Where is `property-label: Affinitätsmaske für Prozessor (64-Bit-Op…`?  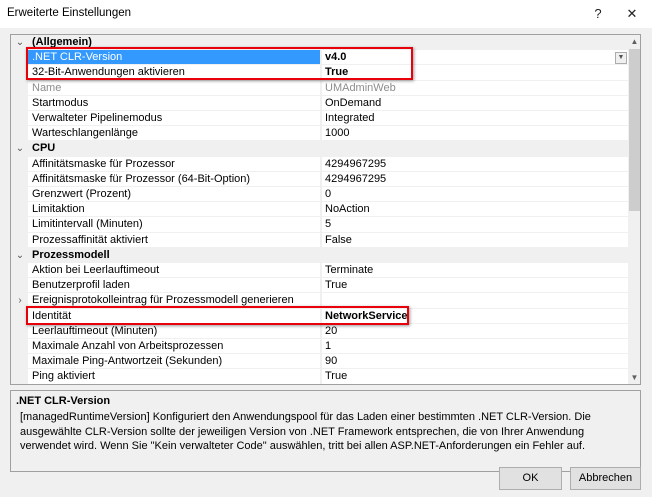 property-label: Affinitätsmaske für Prozessor (64-Bit-Op… is located at coordinates (174, 179).